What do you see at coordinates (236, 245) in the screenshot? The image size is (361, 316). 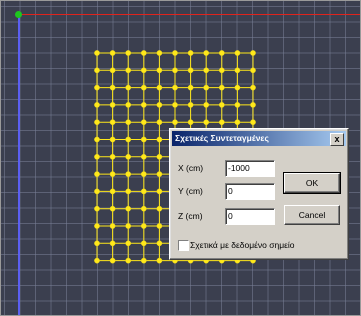 I see `relative-to-point-option: Σχετικά με δεδομένο σημείο` at bounding box center [236, 245].